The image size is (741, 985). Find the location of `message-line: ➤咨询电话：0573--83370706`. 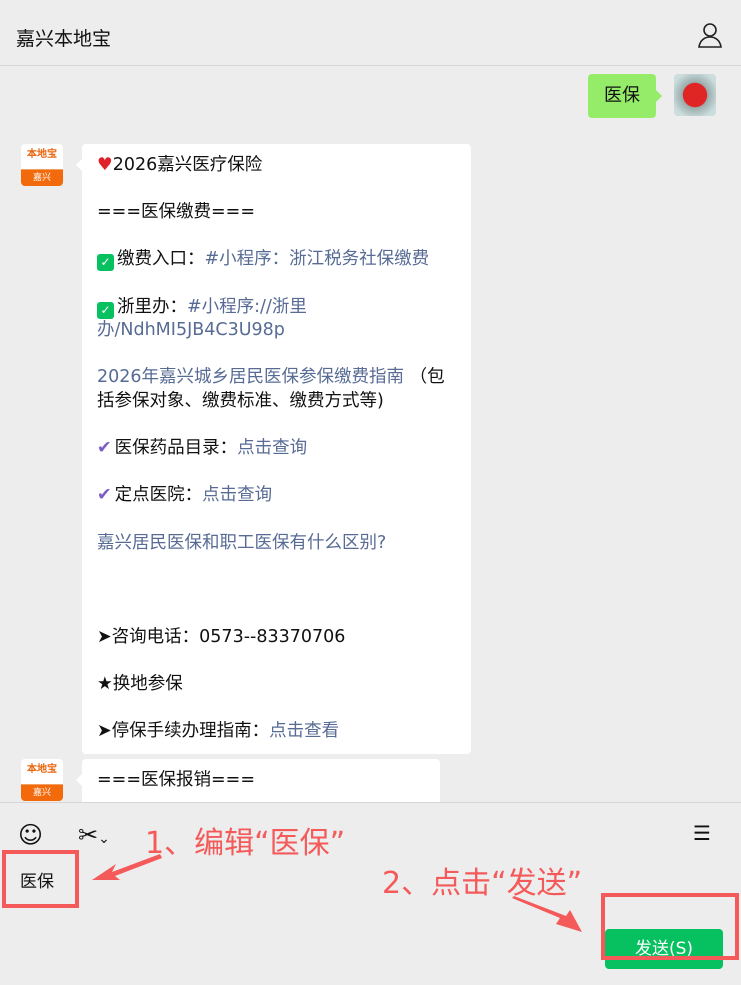

message-line: ➤咨询电话：0573--83370706 is located at coordinates (277, 638).